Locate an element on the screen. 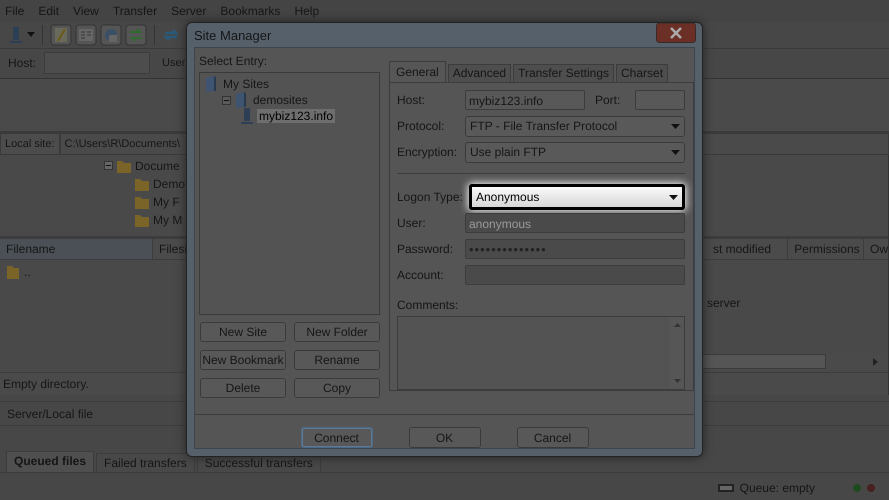 The height and width of the screenshot is (500, 889). protocol-dropdown: FTP - File Transfer Protocol is located at coordinates (575, 126).